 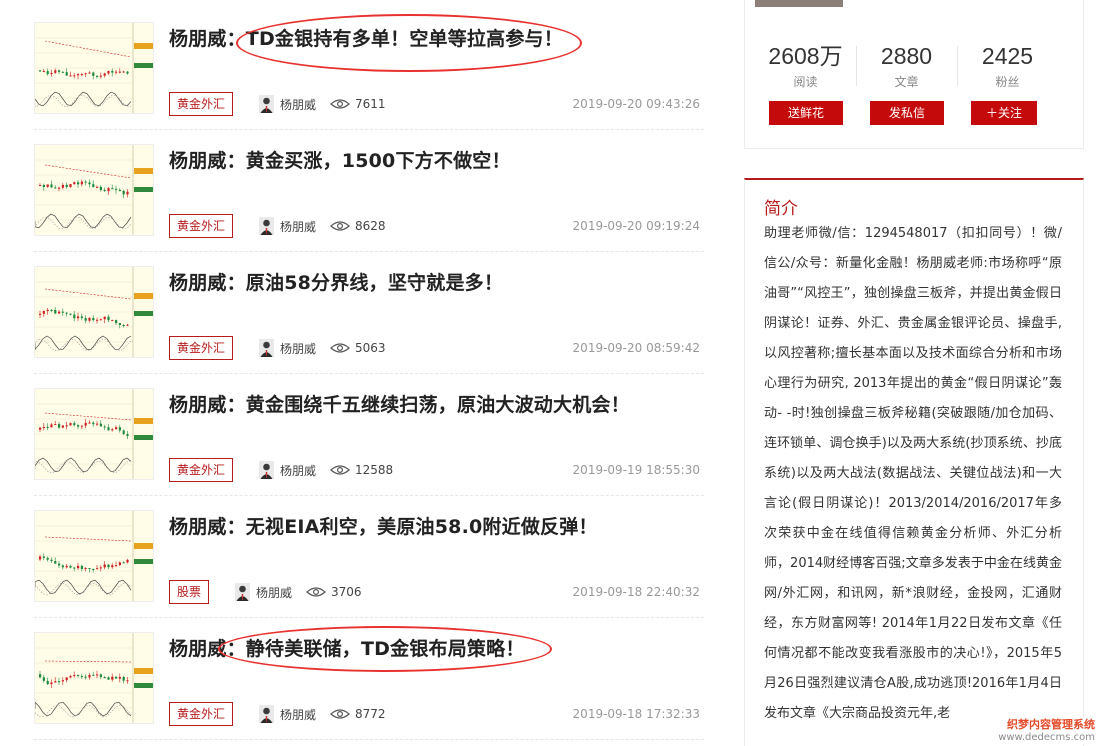 What do you see at coordinates (374, 470) in the screenshot?
I see `view-count-value: 12588` at bounding box center [374, 470].